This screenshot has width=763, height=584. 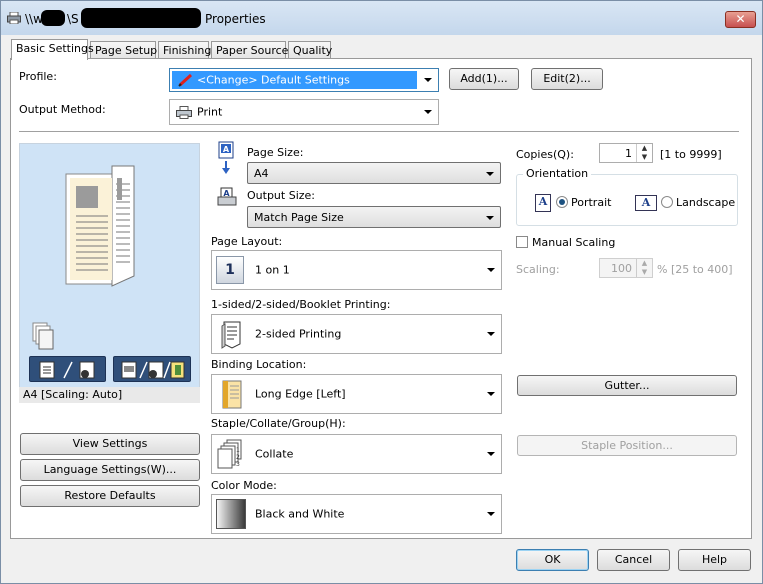 I want to click on binding-label: Binding Location:, so click(x=259, y=364).